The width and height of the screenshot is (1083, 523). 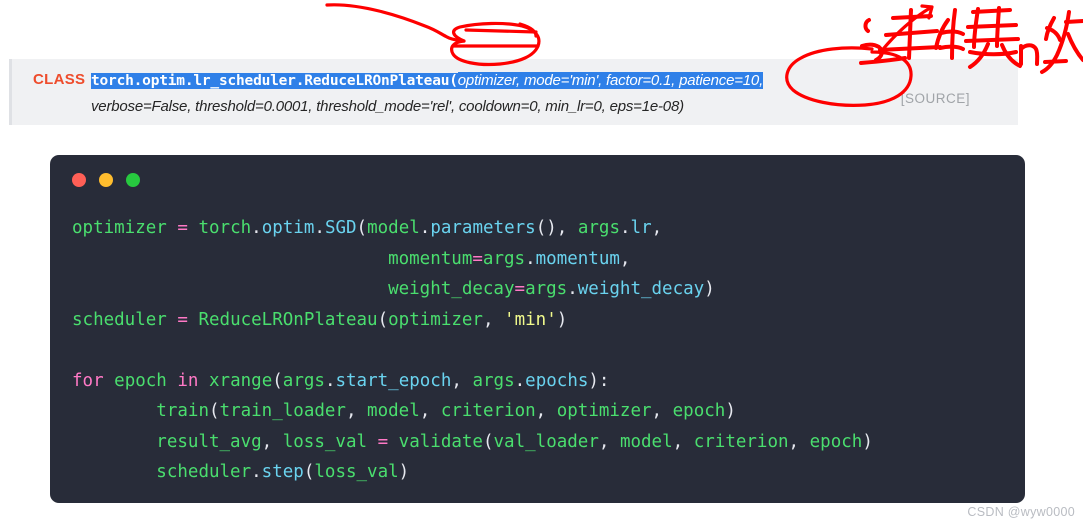 I want to click on code-token: parameters, so click(x=483, y=228).